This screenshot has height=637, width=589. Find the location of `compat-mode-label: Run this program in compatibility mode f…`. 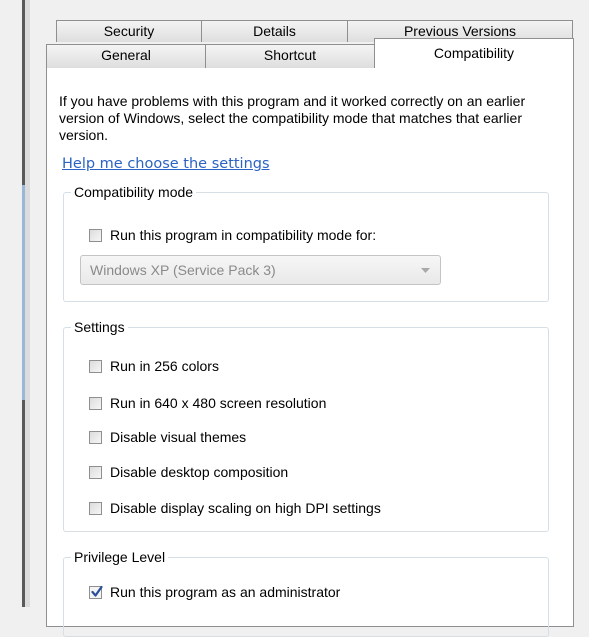

compat-mode-label: Run this program in compatibility mode f… is located at coordinates (243, 235).